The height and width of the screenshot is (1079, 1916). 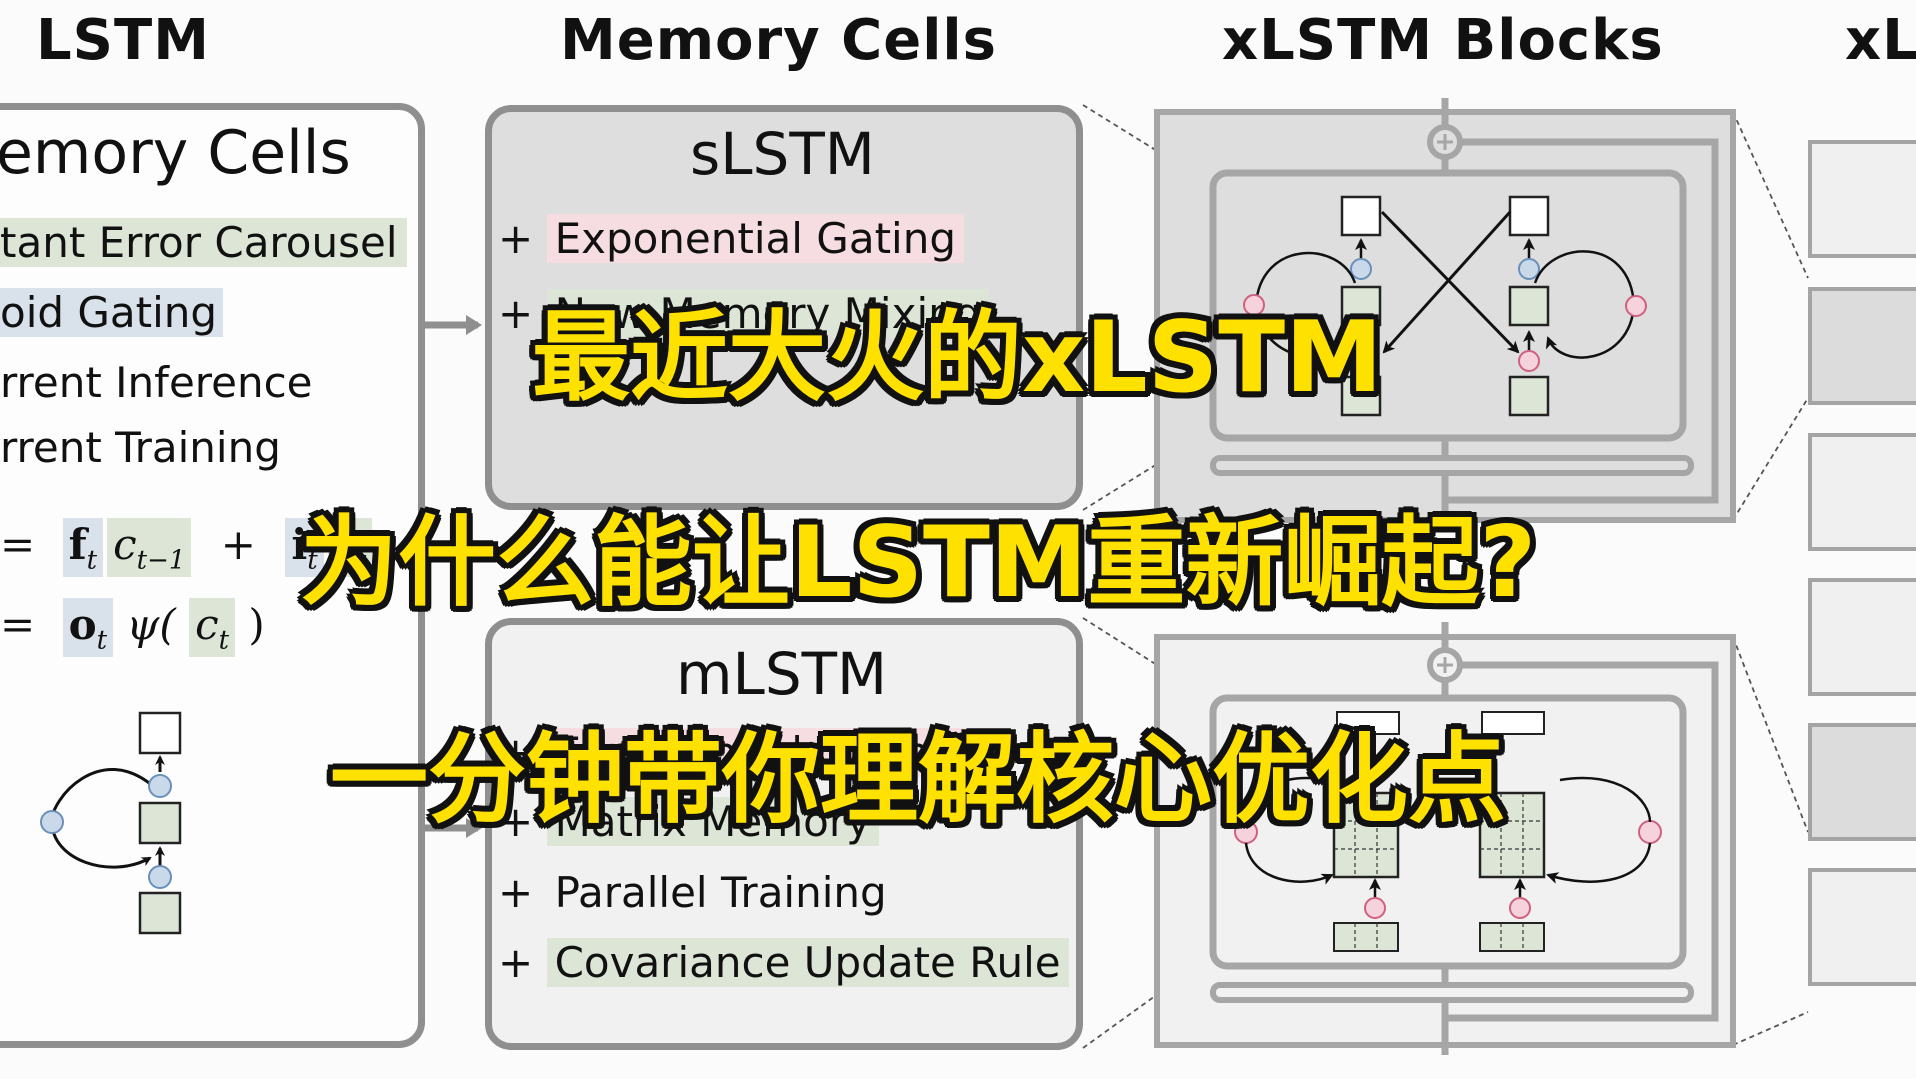 I want to click on subtitle-line-2: 为什么能让LSTM重新崛起?, so click(x=918, y=563).